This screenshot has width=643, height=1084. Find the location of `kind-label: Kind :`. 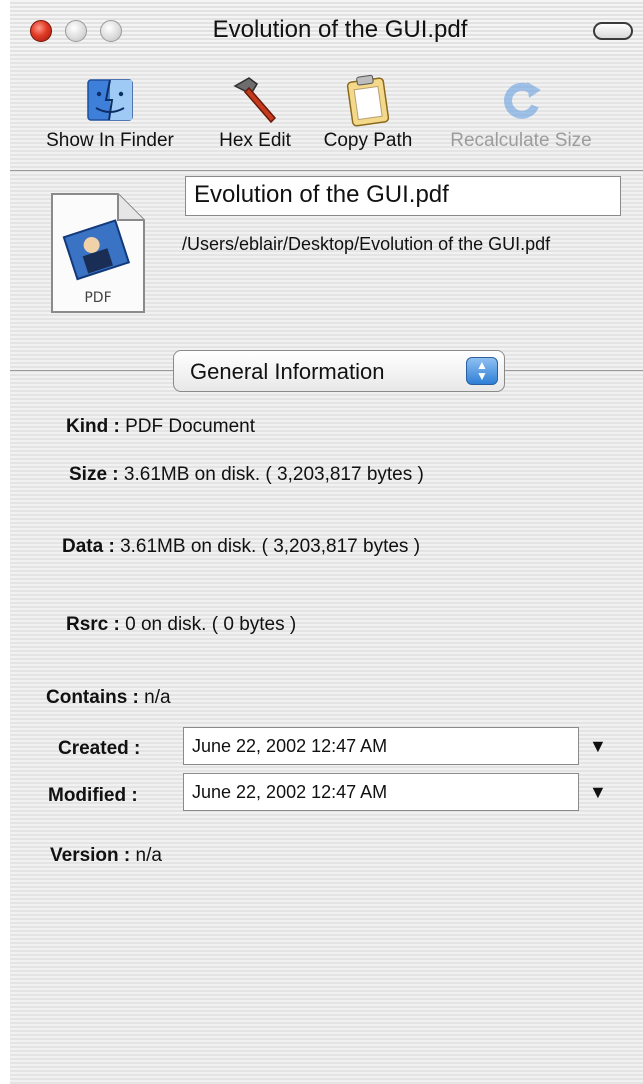

kind-label: Kind : is located at coordinates (93, 426).